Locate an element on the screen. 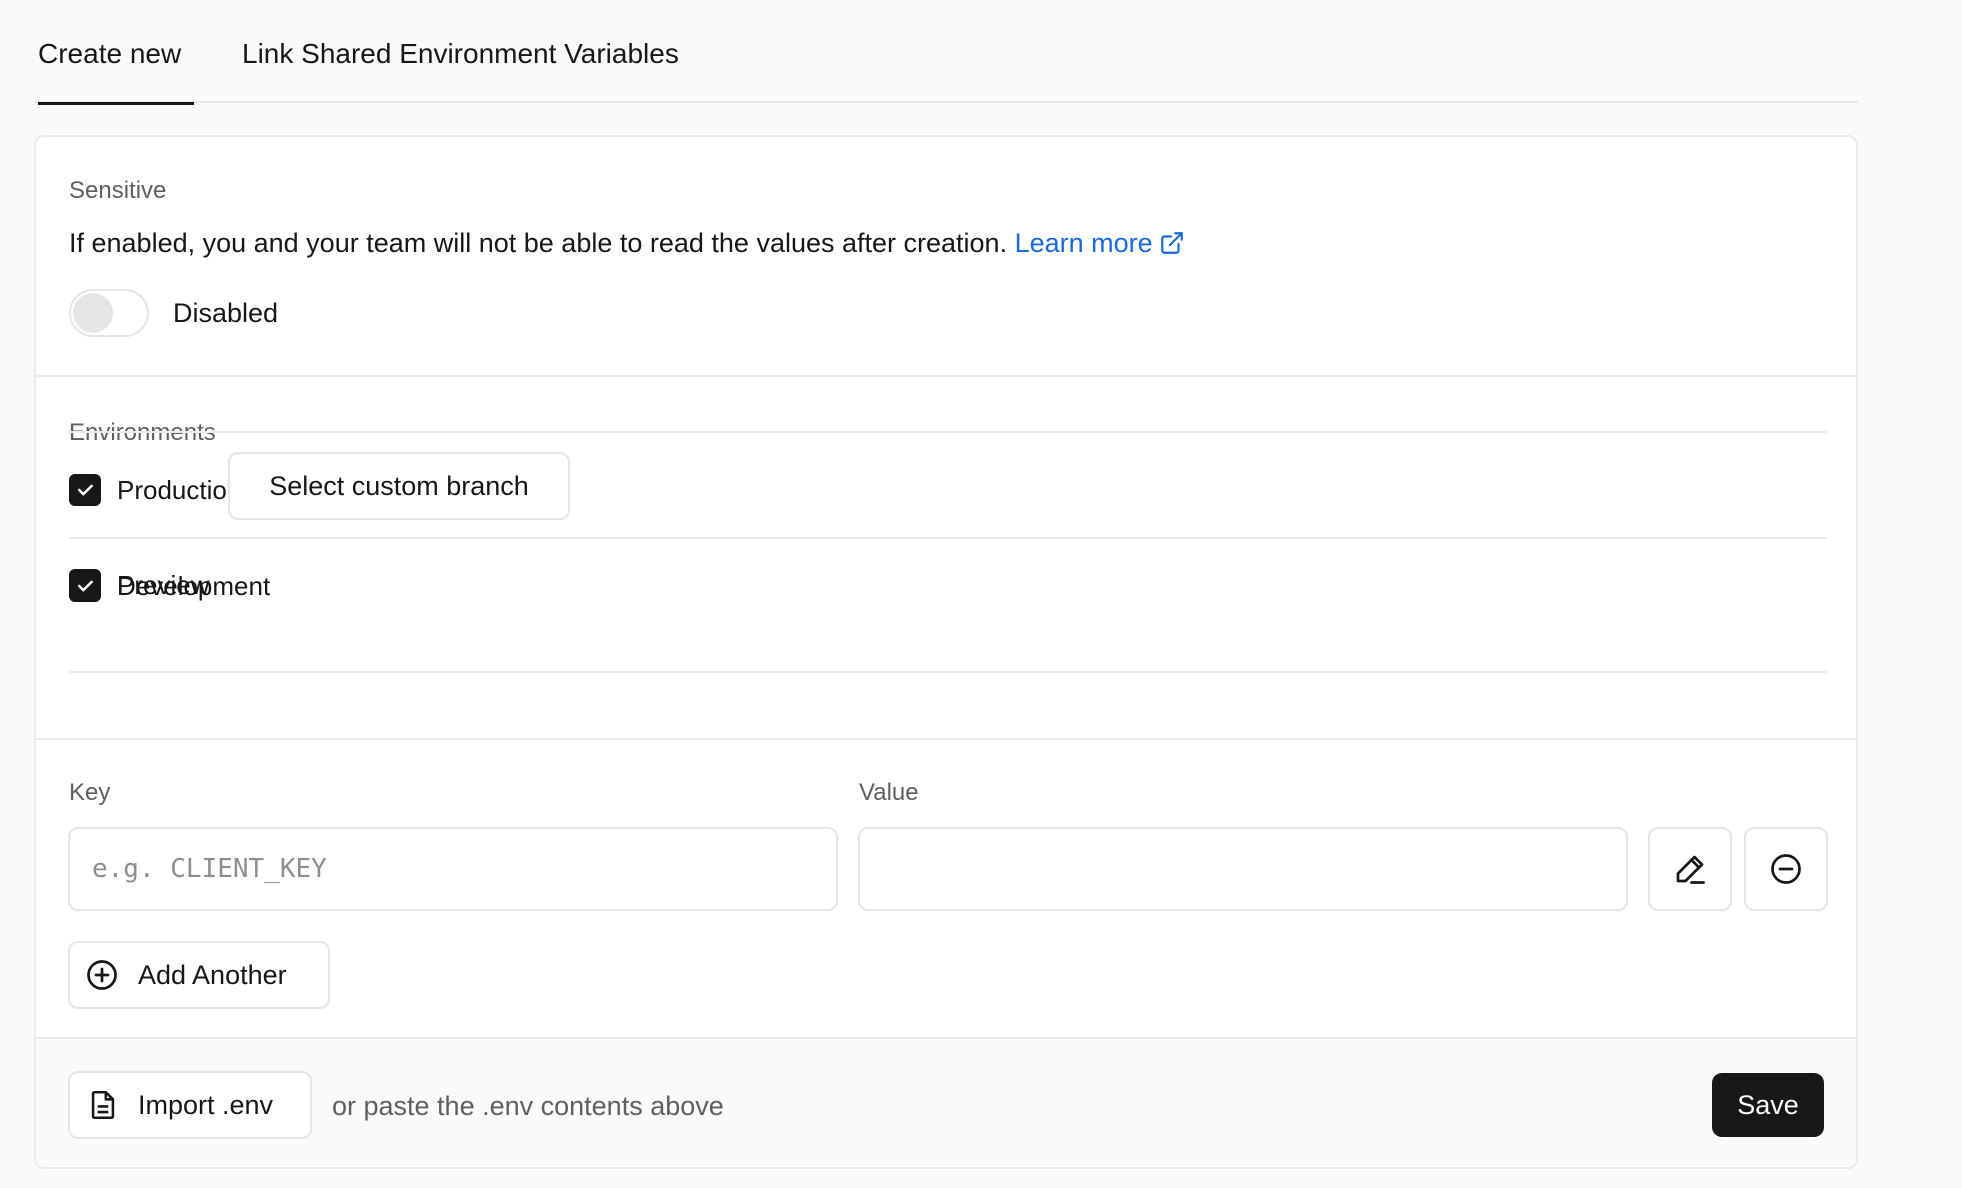 Image resolution: width=1962 pixels, height=1188 pixels. sensitive-toggle-label: Disabled is located at coordinates (226, 313).